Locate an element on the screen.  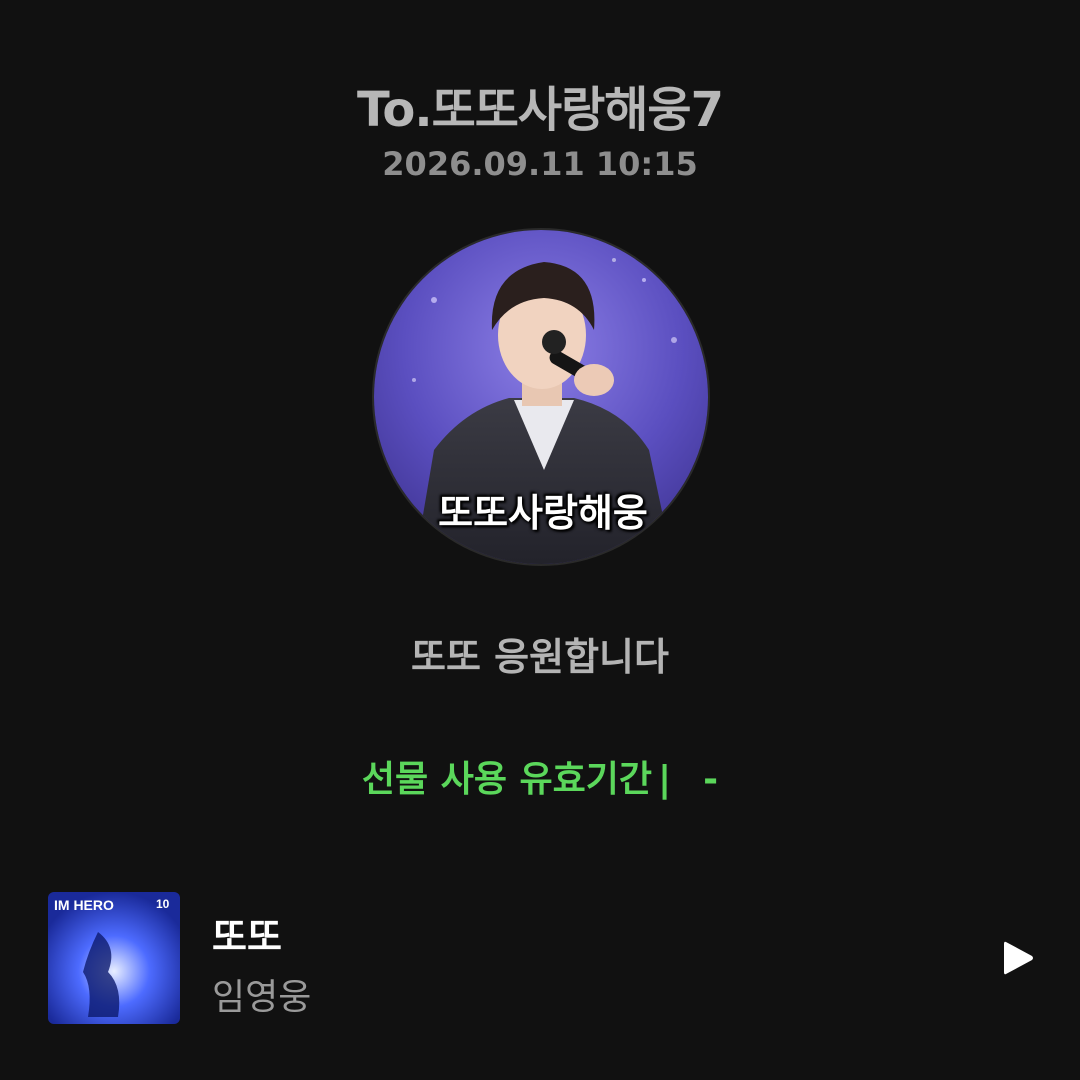
gift-validity: 선물 사용 유효기간 | - is located at coordinates (540, 776).